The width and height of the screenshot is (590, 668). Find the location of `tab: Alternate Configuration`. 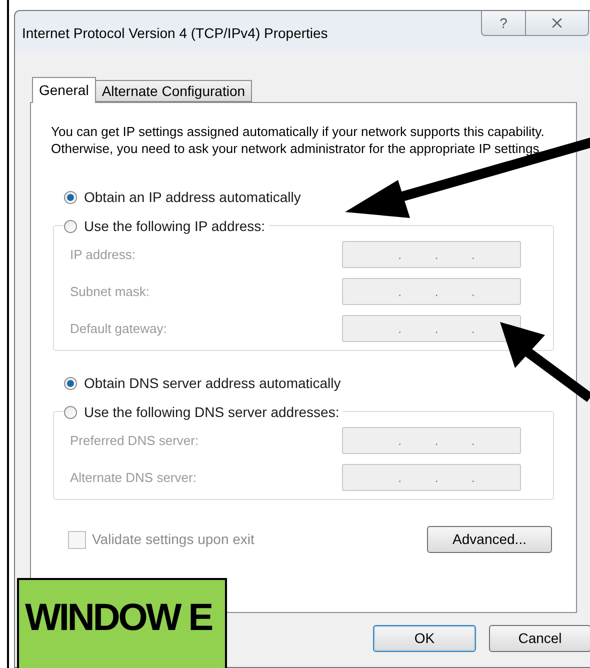

tab: Alternate Configuration is located at coordinates (173, 91).